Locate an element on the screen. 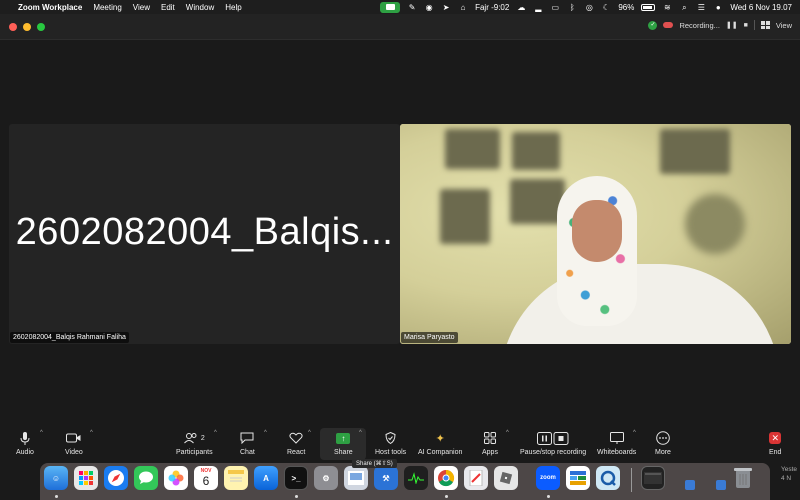  trash-icon is located at coordinates (743, 478).